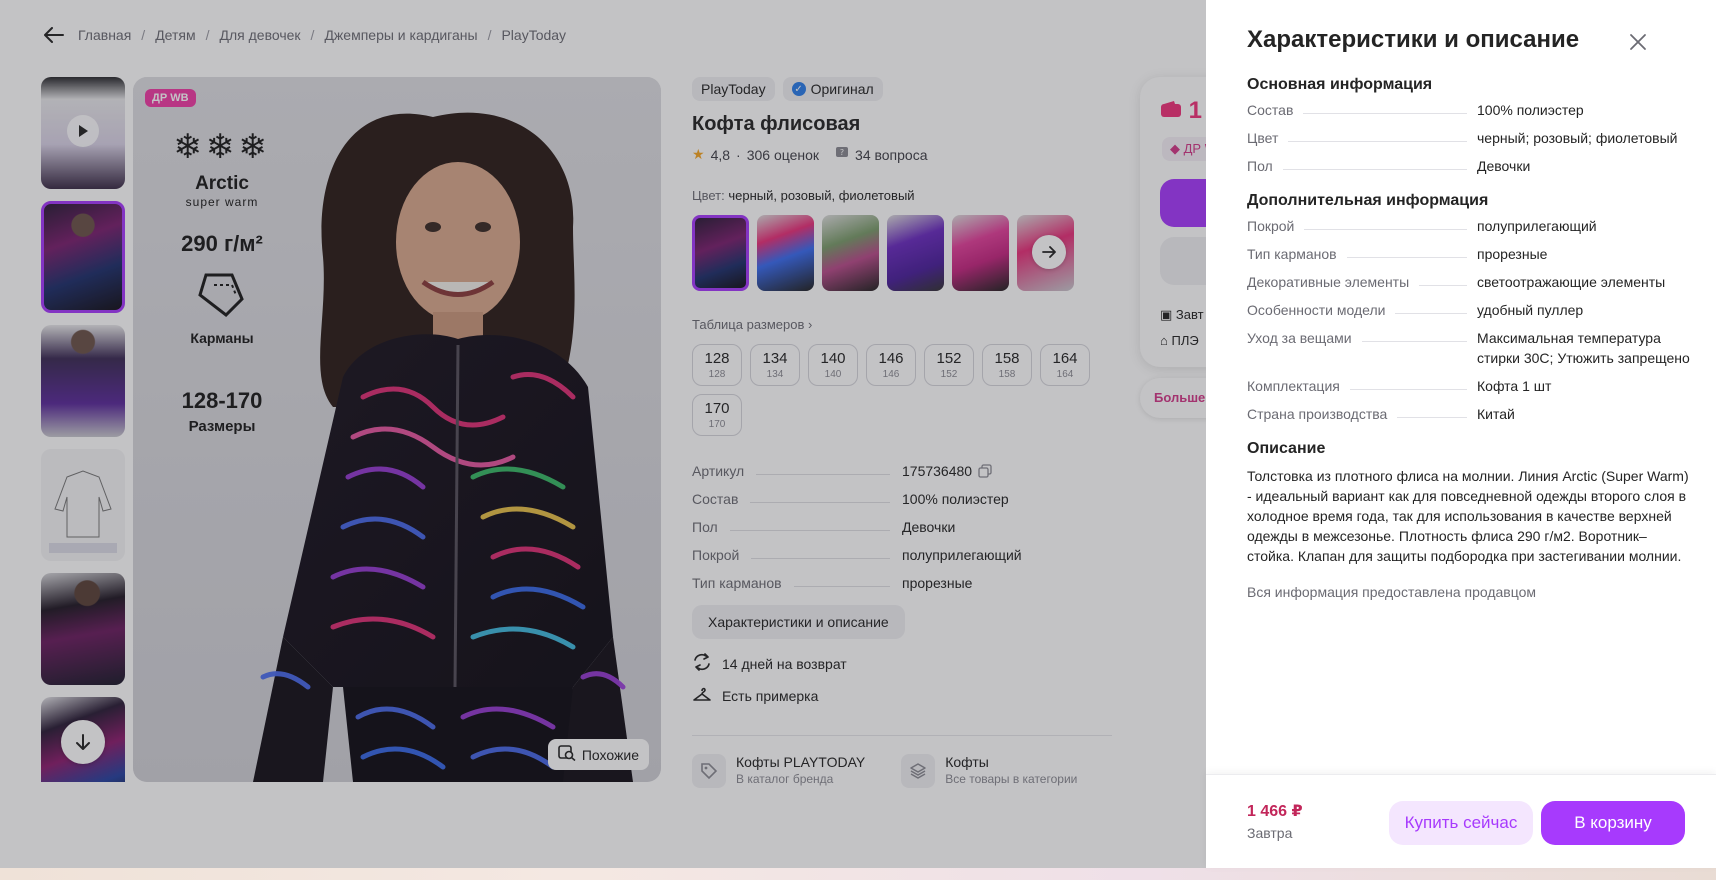 This screenshot has height=880, width=1716. I want to click on thumbnail-video, so click(83, 133).